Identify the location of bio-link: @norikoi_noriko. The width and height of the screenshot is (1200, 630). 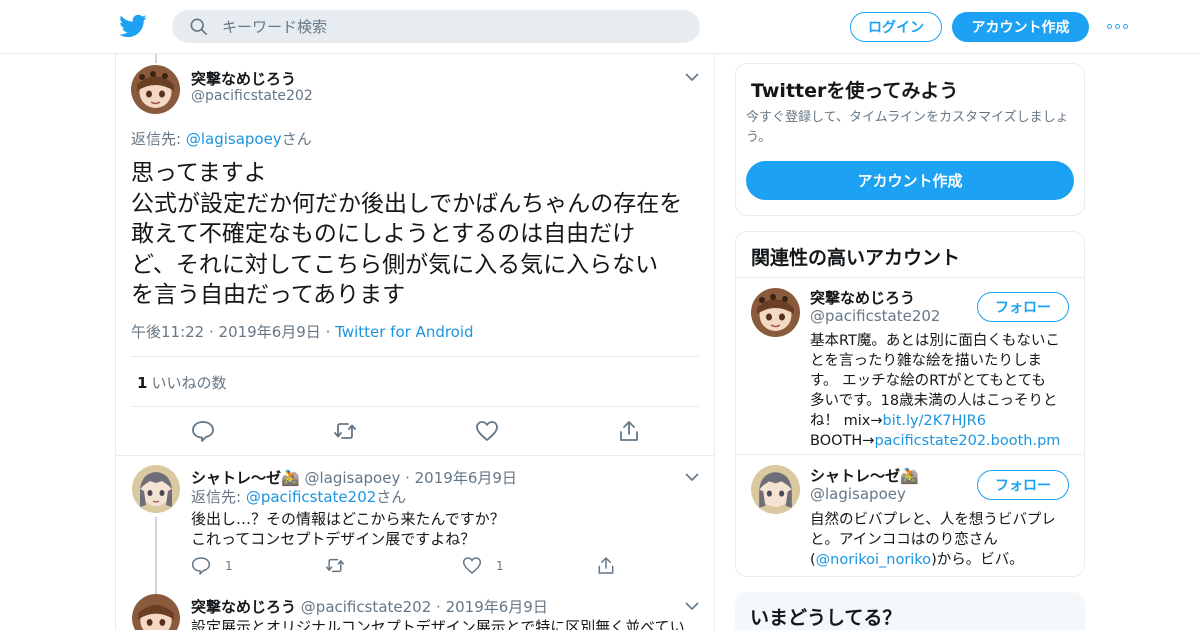
(873, 560).